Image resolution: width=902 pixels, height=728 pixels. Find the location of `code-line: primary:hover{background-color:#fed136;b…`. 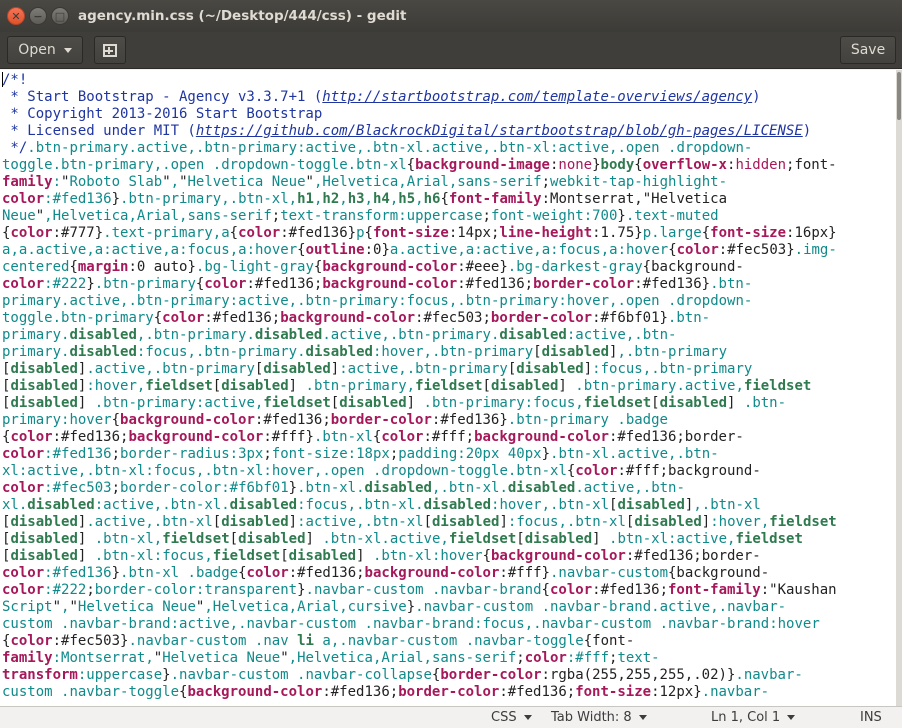

code-line: primary:hover{background-color:#fed136;b… is located at coordinates (335, 420).